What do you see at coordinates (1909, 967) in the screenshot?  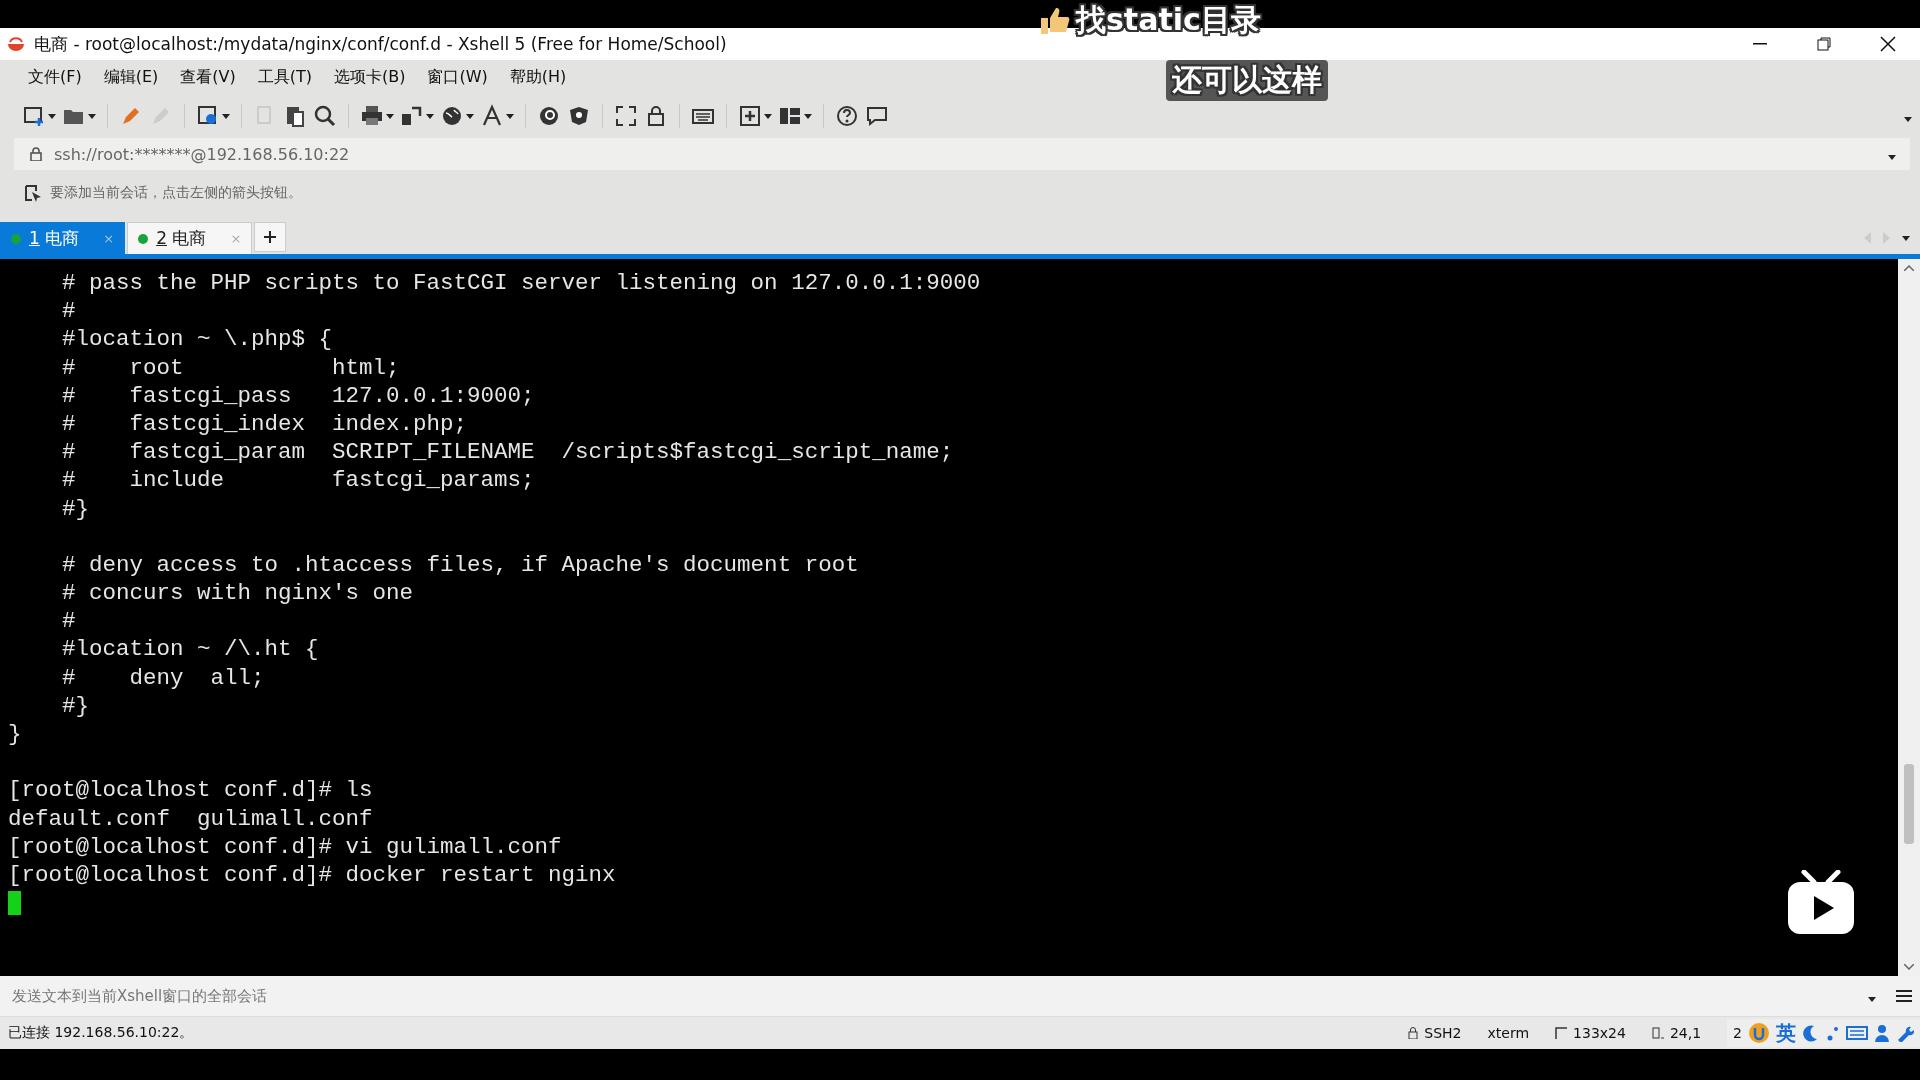 I see `scroll-down-icon` at bounding box center [1909, 967].